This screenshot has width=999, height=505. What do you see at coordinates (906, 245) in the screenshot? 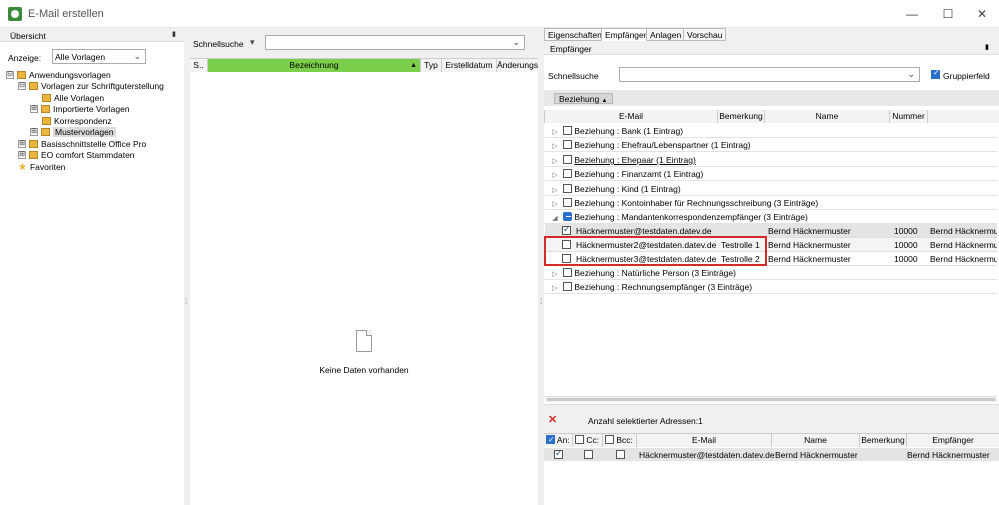
I see `cell-nummer: 10000` at bounding box center [906, 245].